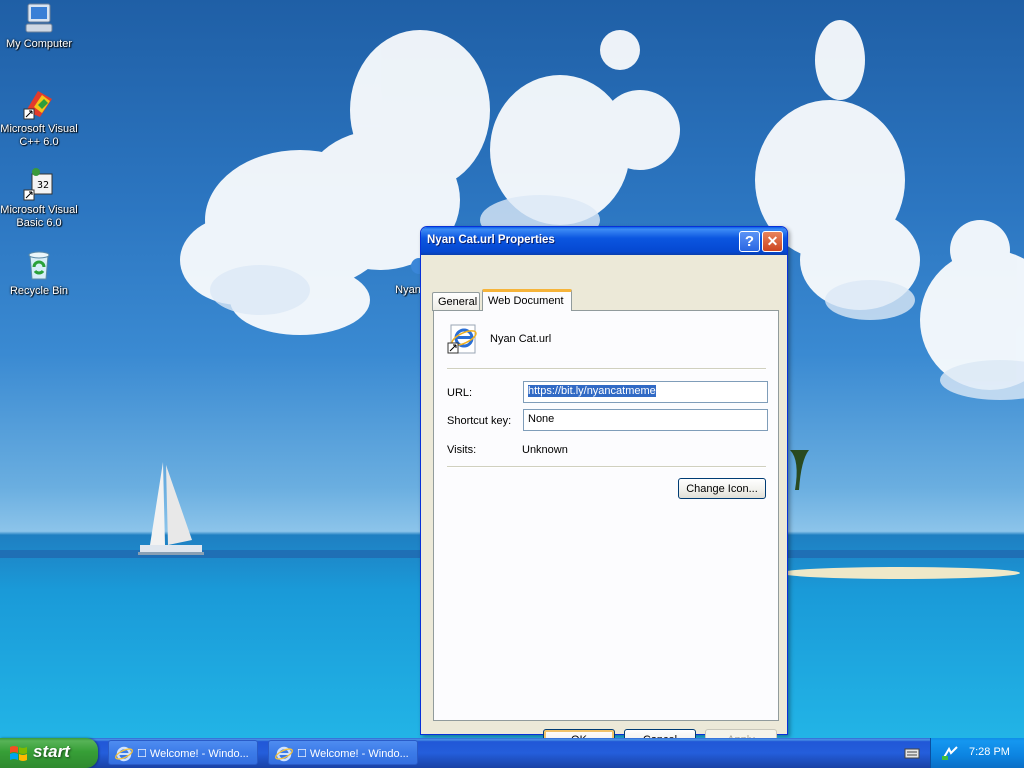  I want to click on dialog-titlebar: Nyan Cat.url Properties ? ✕, so click(604, 241).